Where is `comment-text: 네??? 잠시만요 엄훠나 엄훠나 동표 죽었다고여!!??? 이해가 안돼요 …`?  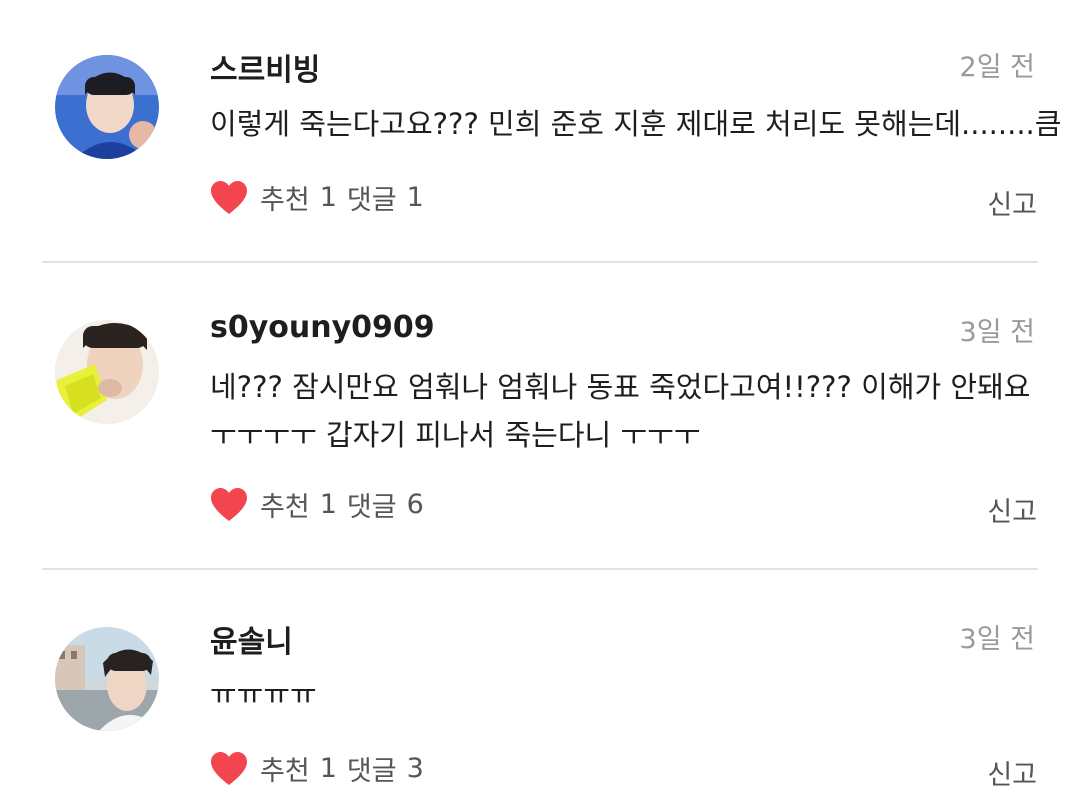
comment-text: 네??? 잠시만요 엄훠나 엄훠나 동표 죽었다고여!!??? 이해가 안돼요 … is located at coordinates (620, 411).